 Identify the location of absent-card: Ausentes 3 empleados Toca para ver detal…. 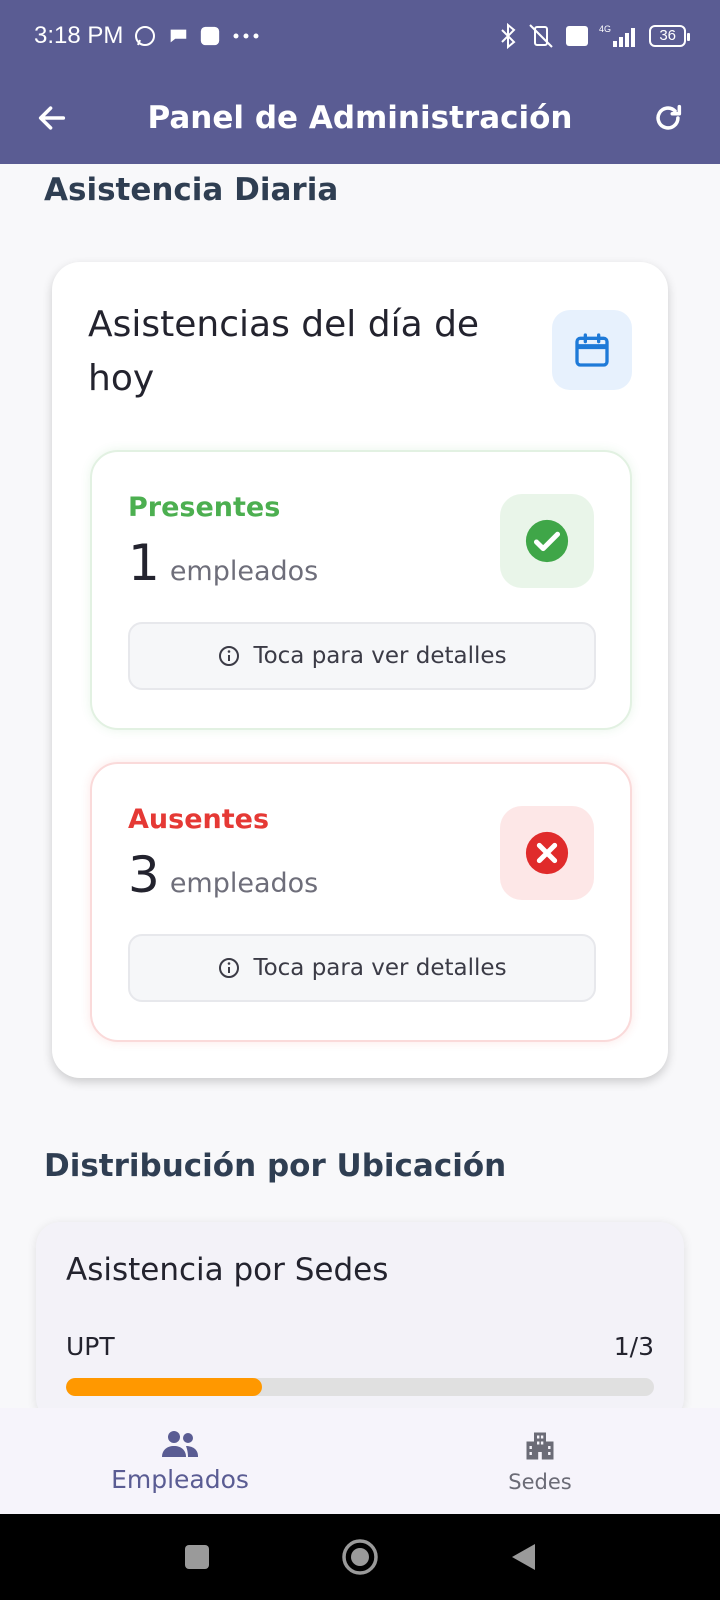
(361, 902).